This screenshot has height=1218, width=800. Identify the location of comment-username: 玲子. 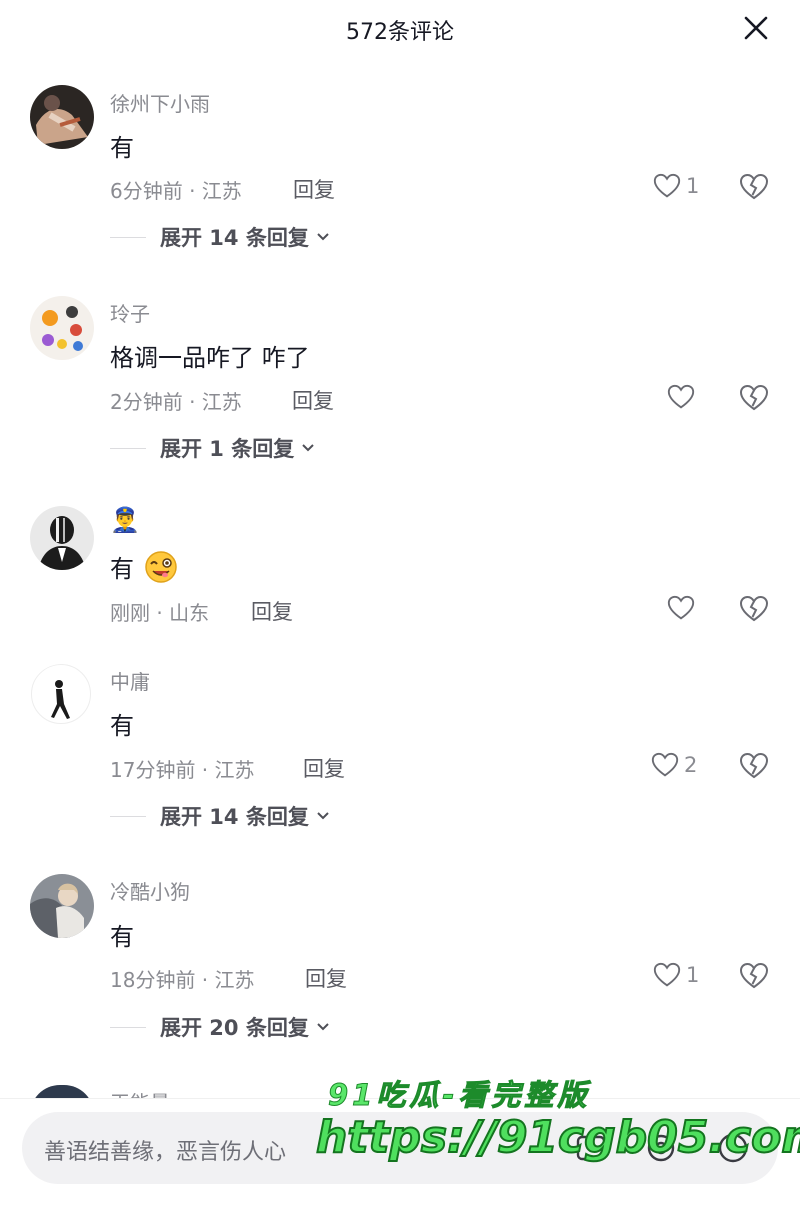
(130, 312).